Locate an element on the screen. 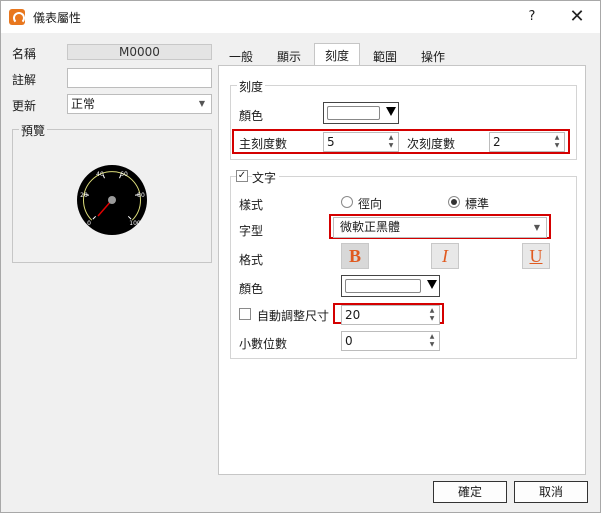 The image size is (601, 513). decimals-spinner: 0 ▲ ▼ is located at coordinates (390, 341).